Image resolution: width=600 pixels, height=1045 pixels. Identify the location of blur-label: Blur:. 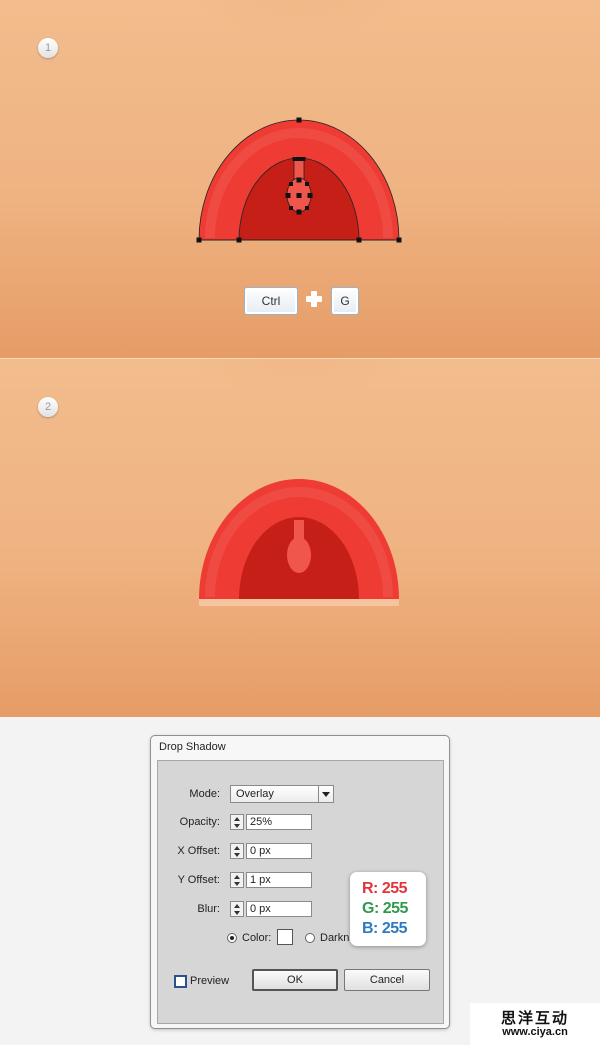
(208, 909).